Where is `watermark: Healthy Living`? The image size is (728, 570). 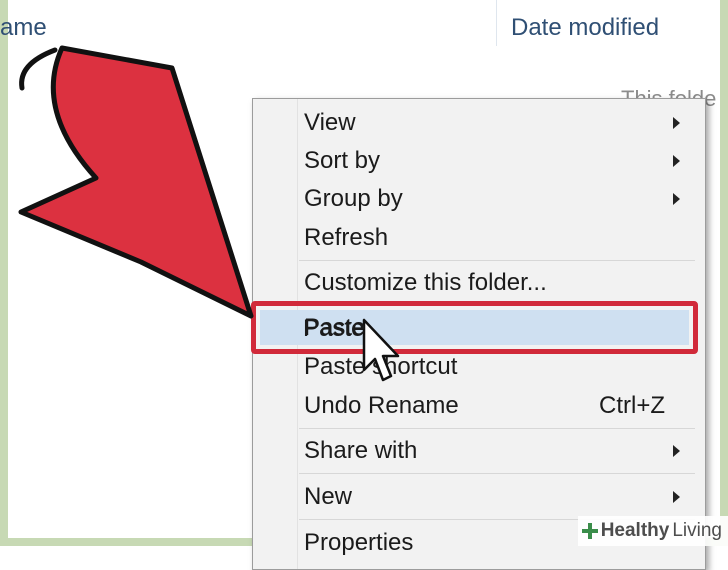 watermark: Healthy Living is located at coordinates (652, 531).